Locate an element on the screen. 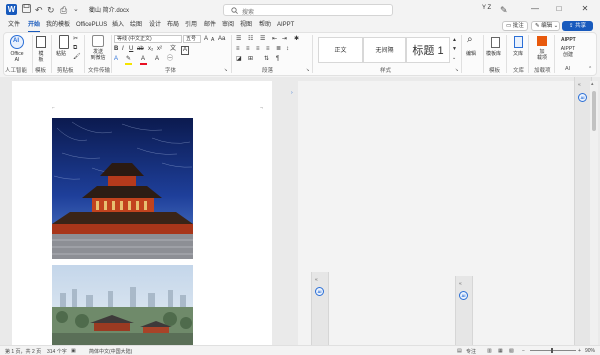  superscript-icon: x² is located at coordinates (159, 49).